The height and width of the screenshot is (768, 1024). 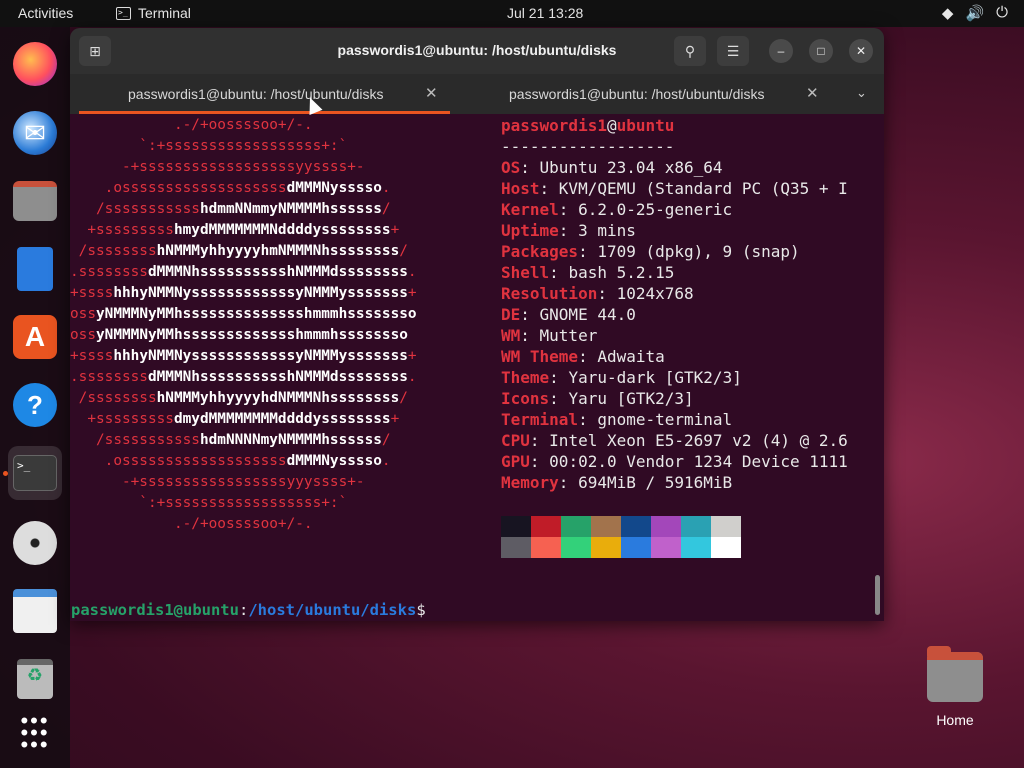 I want to click on info-row: DE: GNOME 44.0, so click(x=674, y=314).